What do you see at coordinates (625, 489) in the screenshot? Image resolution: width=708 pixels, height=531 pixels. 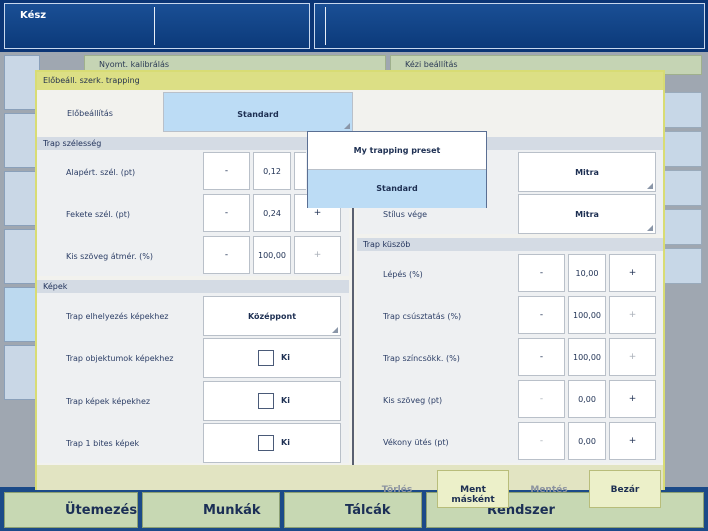 I see `close-button: Bezár` at bounding box center [625, 489].